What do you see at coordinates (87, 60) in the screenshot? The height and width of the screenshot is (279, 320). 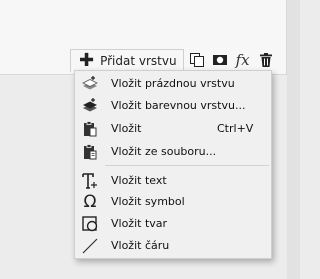 I see `plus-icon: ✚` at bounding box center [87, 60].